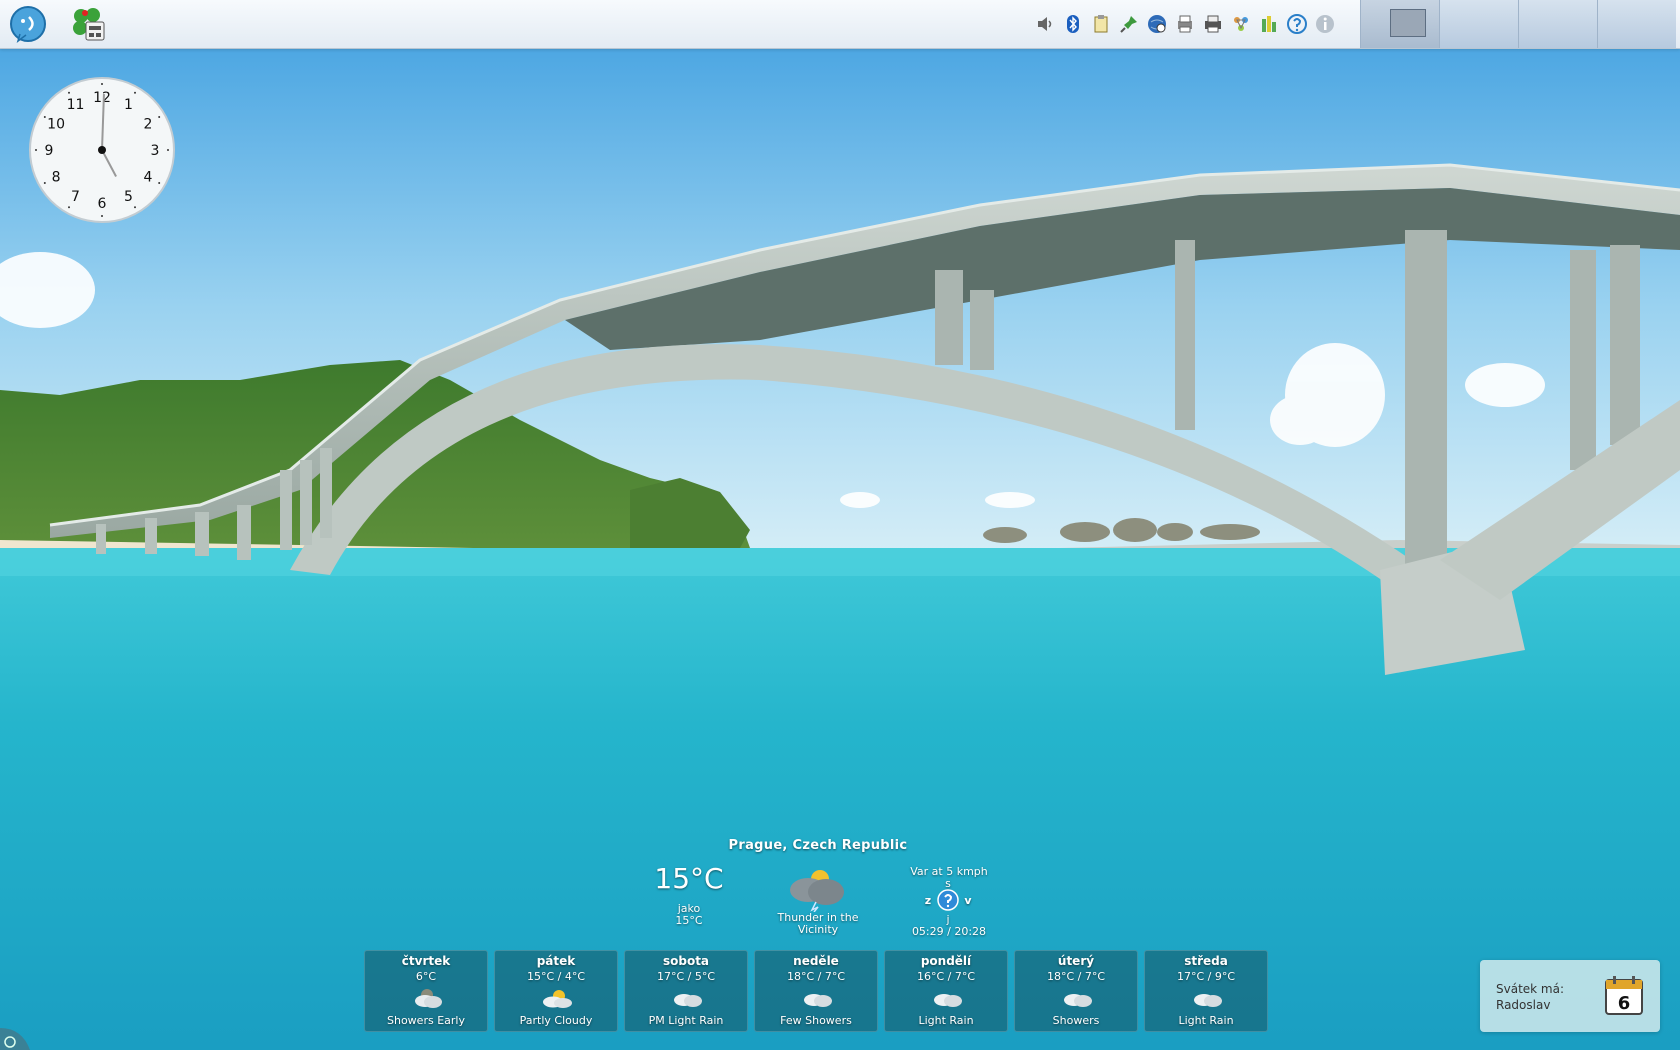 The height and width of the screenshot is (1050, 1680). I want to click on forecast-day: středa 17°C / 9°C Light Rain, so click(1206, 991).